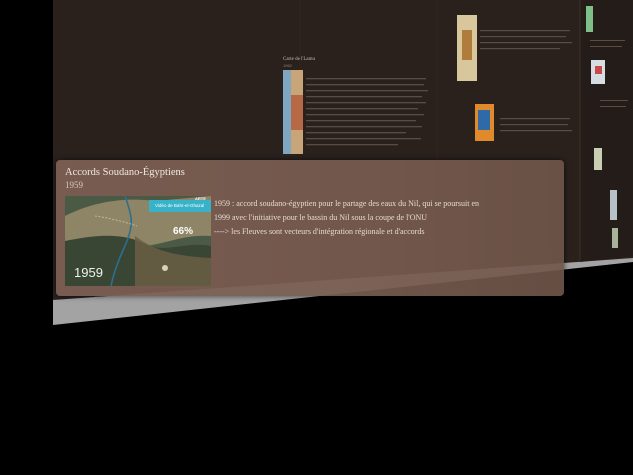  I want to click on wall-doc-date: 1962, so click(287, 65).